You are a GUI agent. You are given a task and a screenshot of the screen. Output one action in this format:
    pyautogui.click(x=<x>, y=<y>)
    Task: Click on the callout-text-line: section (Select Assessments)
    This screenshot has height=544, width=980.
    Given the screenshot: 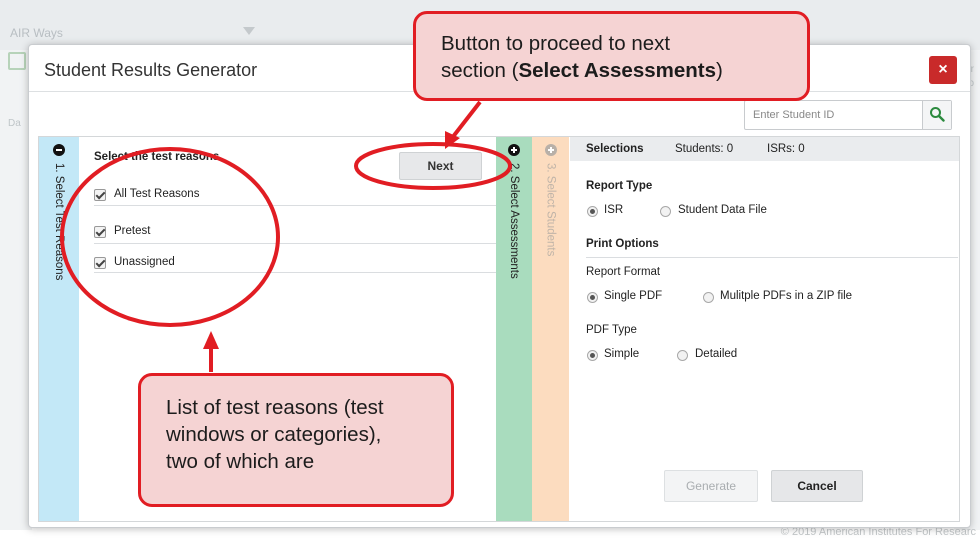 What is the action you would take?
    pyautogui.click(x=624, y=70)
    